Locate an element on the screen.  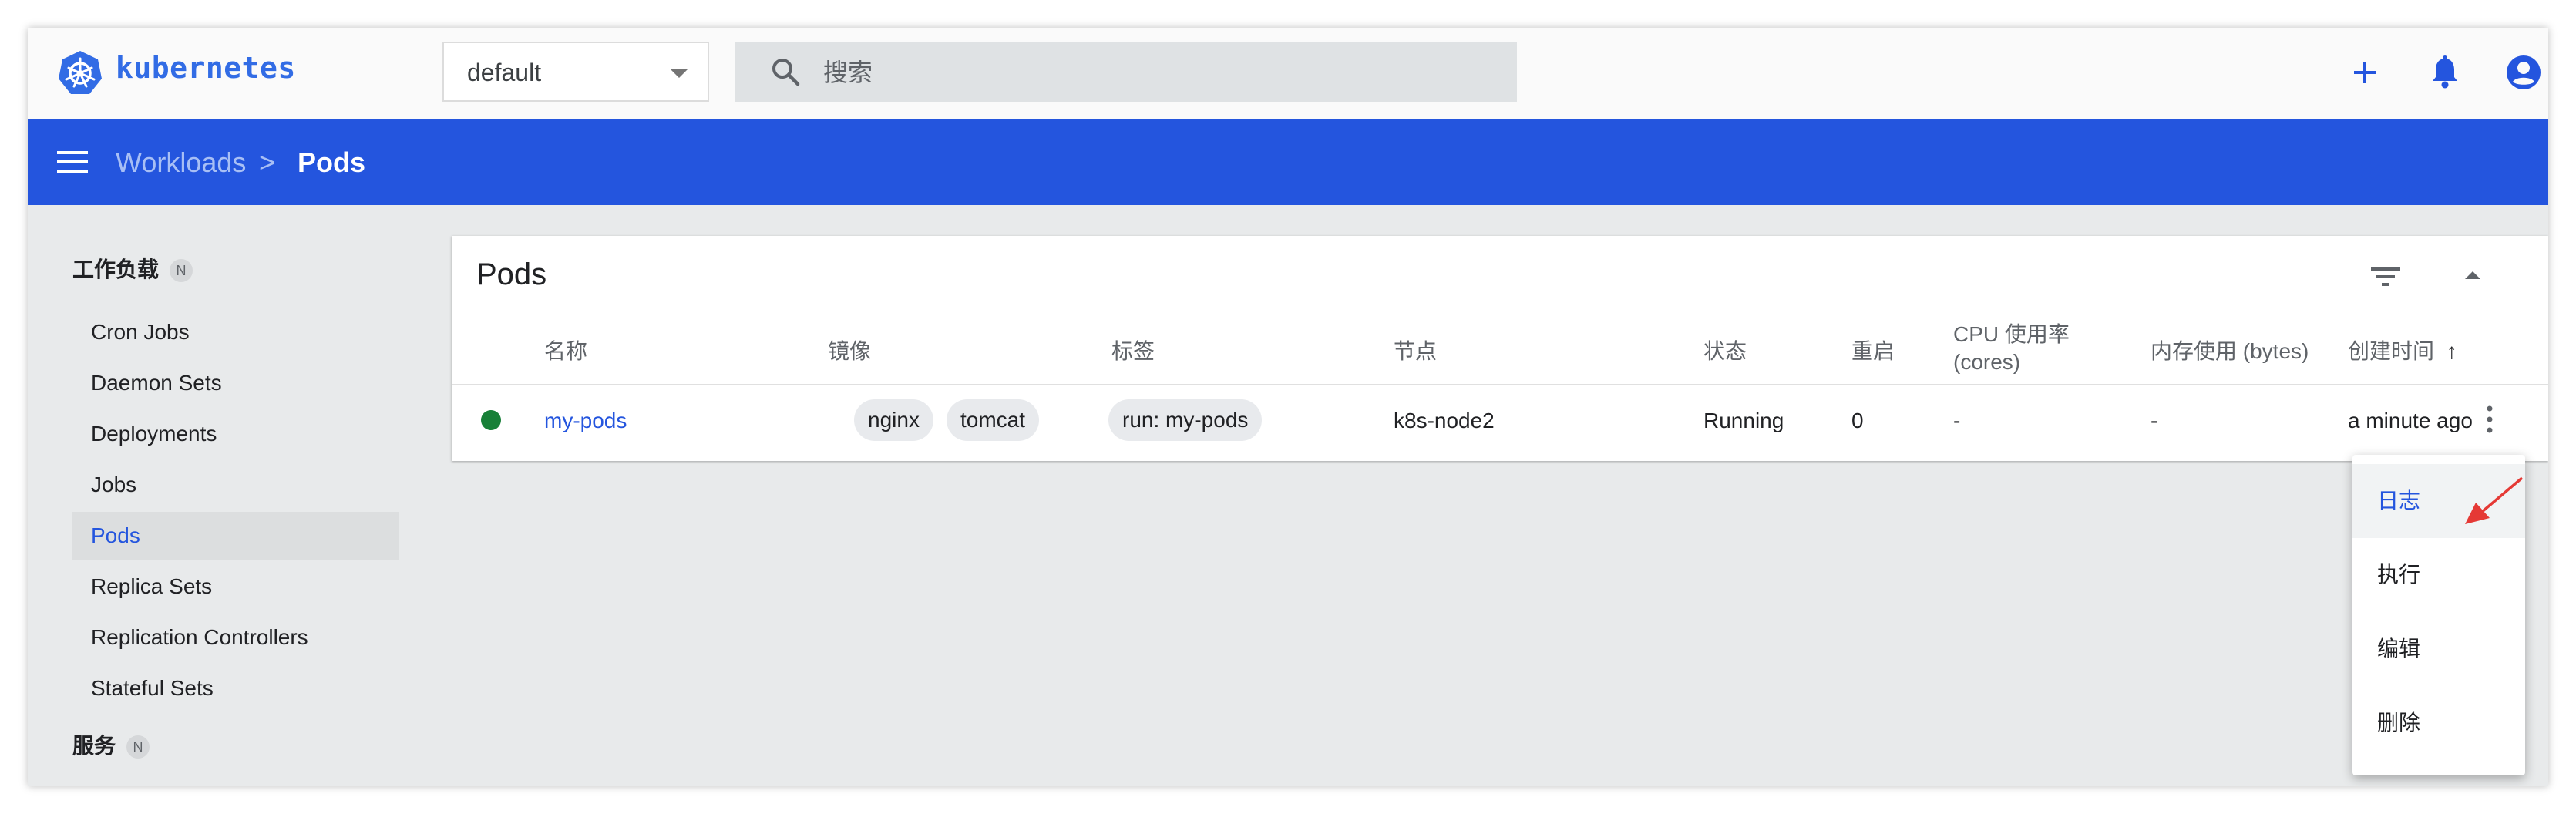
page-header: Workloads > Pods is located at coordinates (1288, 162).